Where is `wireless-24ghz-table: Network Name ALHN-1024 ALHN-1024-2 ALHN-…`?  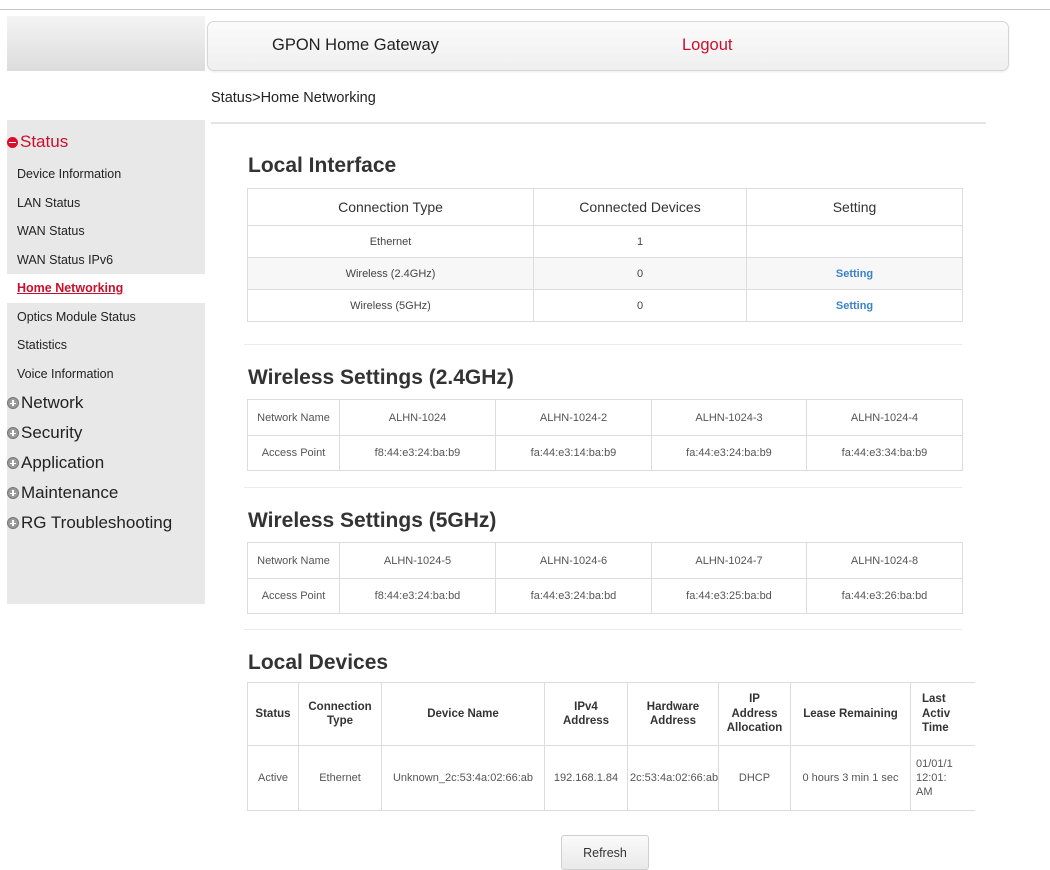 wireless-24ghz-table: Network Name ALHN-1024 ALHN-1024-2 ALHN-… is located at coordinates (605, 435).